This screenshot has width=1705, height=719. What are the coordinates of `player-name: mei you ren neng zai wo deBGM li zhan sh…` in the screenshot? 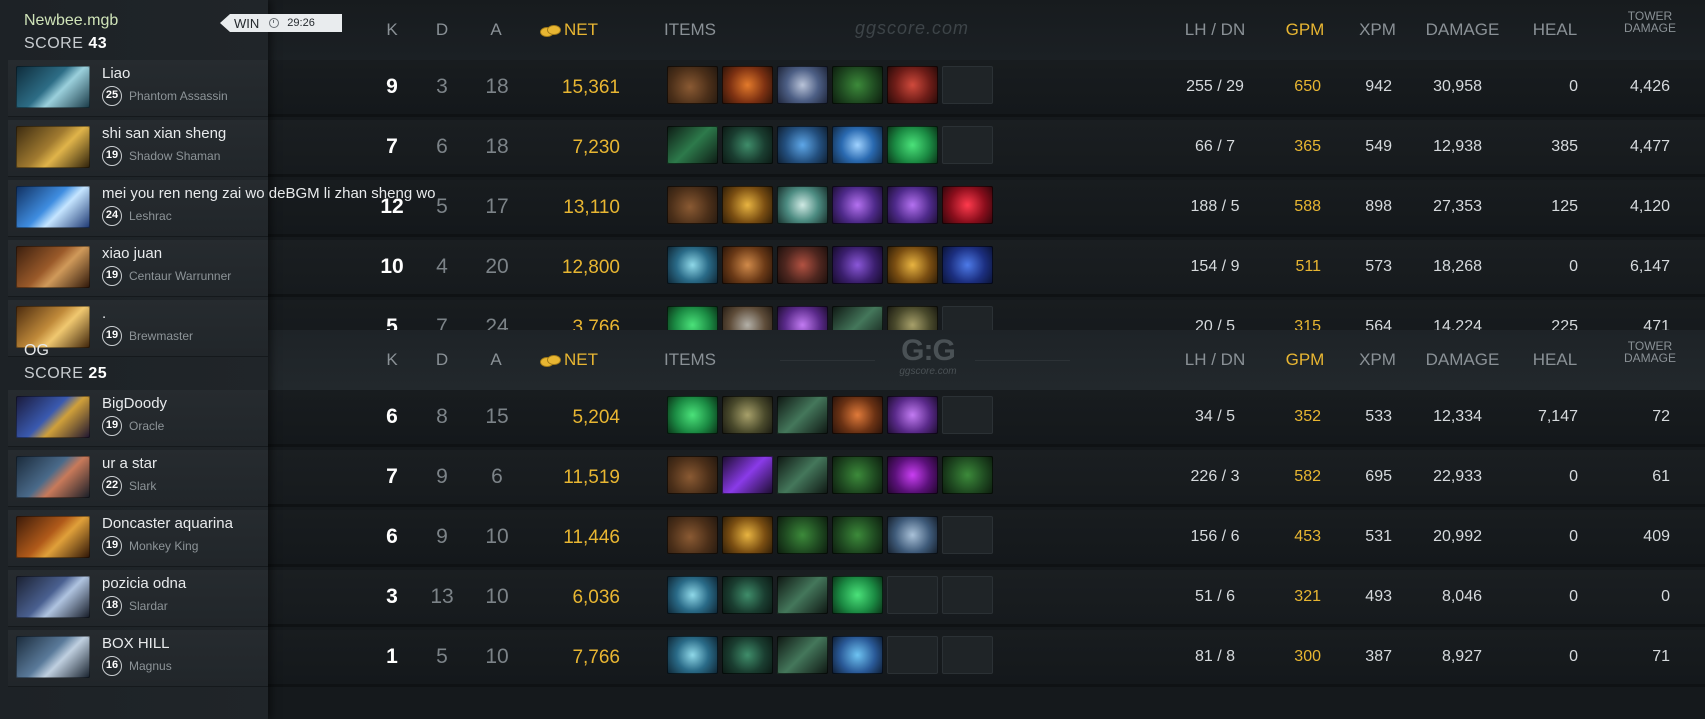 It's located at (269, 193).